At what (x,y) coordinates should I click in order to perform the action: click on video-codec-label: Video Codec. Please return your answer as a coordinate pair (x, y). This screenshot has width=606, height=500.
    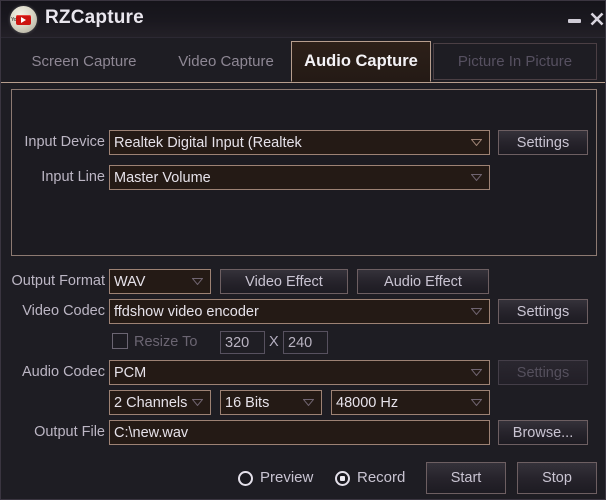
    Looking at the image, I should click on (63, 311).